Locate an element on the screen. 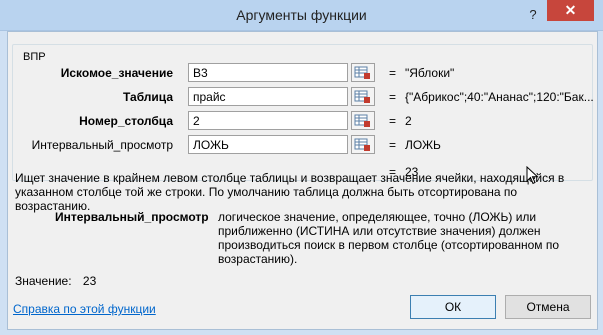 Image resolution: width=603 pixels, height=335 pixels. arg-label-lookup-value: Искомое_значение is located at coordinates (116, 73).